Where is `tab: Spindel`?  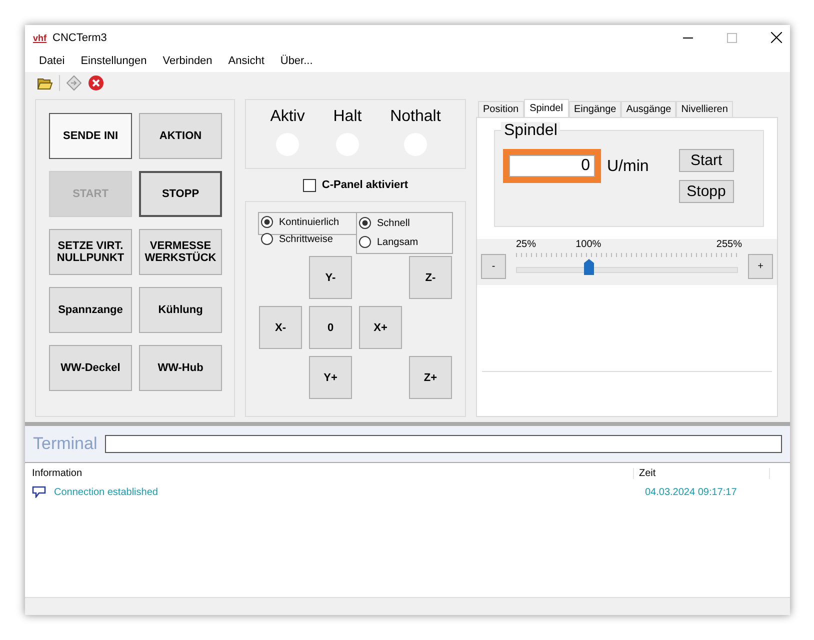
tab: Spindel is located at coordinates (546, 108).